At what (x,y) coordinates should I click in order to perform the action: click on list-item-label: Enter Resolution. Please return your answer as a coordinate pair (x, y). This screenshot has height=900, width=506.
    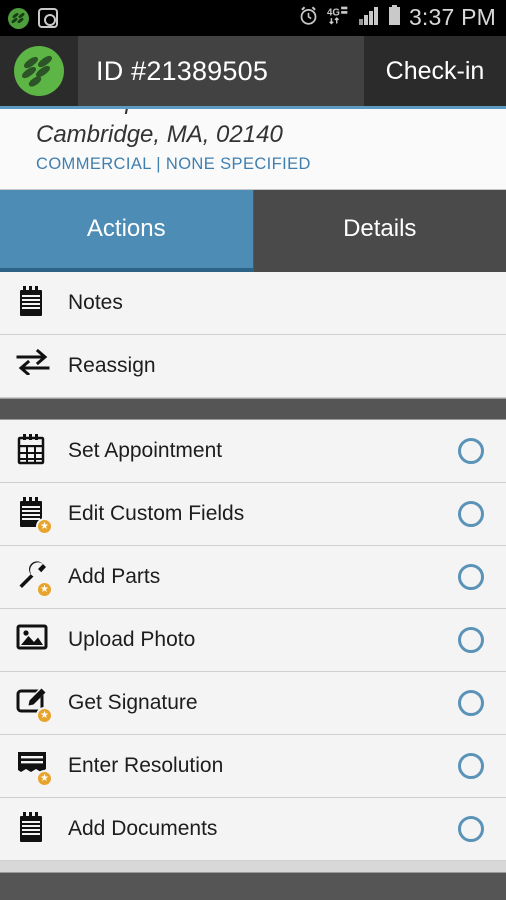
    Looking at the image, I should click on (146, 765).